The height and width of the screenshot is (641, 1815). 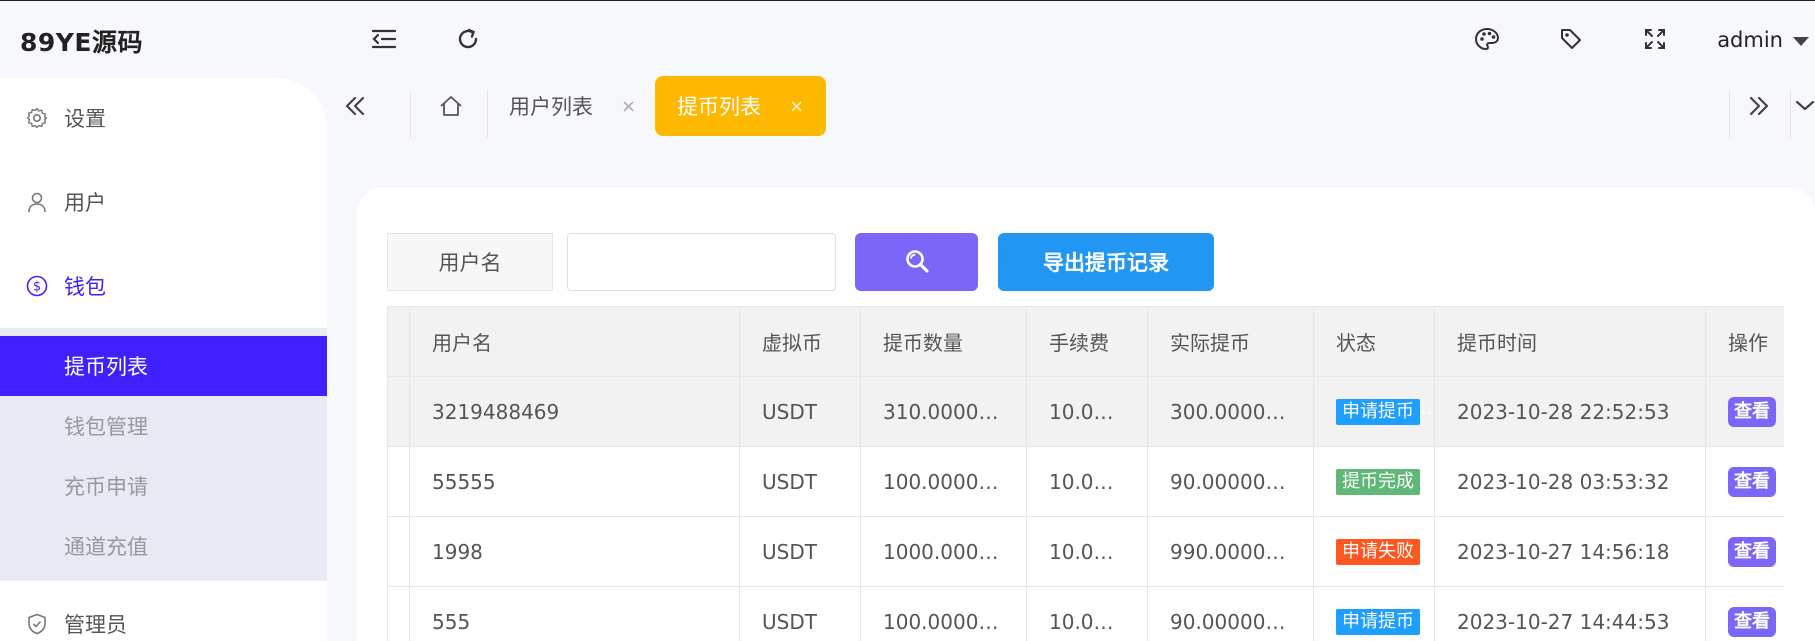 What do you see at coordinates (1570, 341) in the screenshot?
I see `column-header-time: 提币时间` at bounding box center [1570, 341].